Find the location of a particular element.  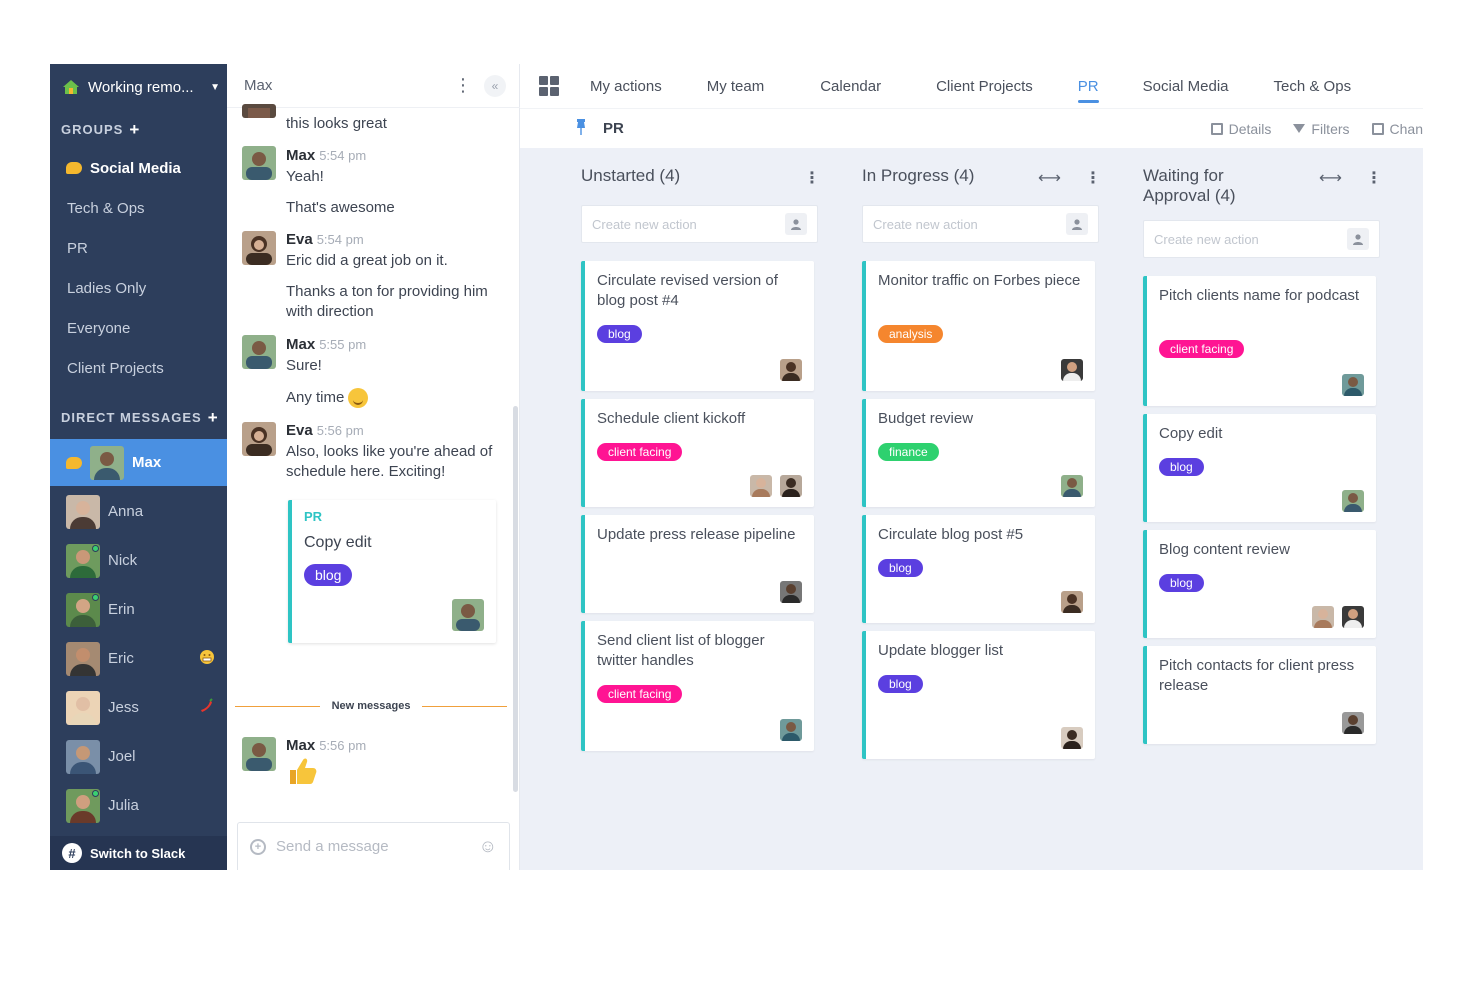

tag-client-facing: client facing is located at coordinates (640, 452).